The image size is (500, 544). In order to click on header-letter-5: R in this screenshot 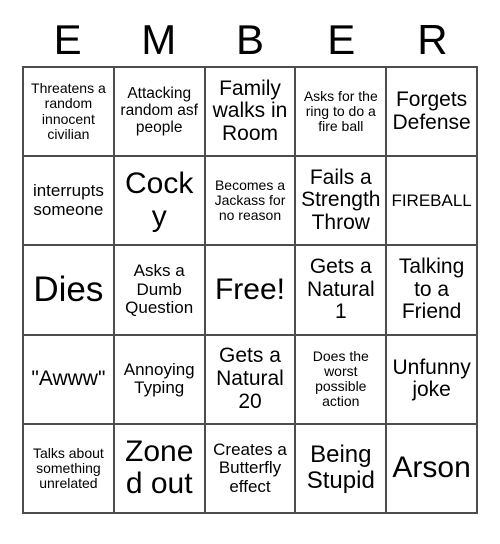, I will do `click(432, 39)`.